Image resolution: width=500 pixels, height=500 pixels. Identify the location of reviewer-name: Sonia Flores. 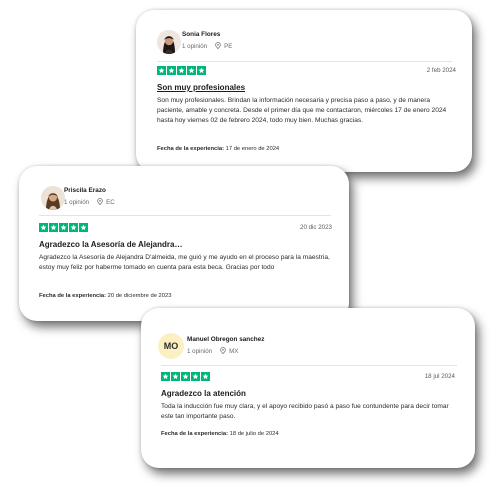
(201, 34).